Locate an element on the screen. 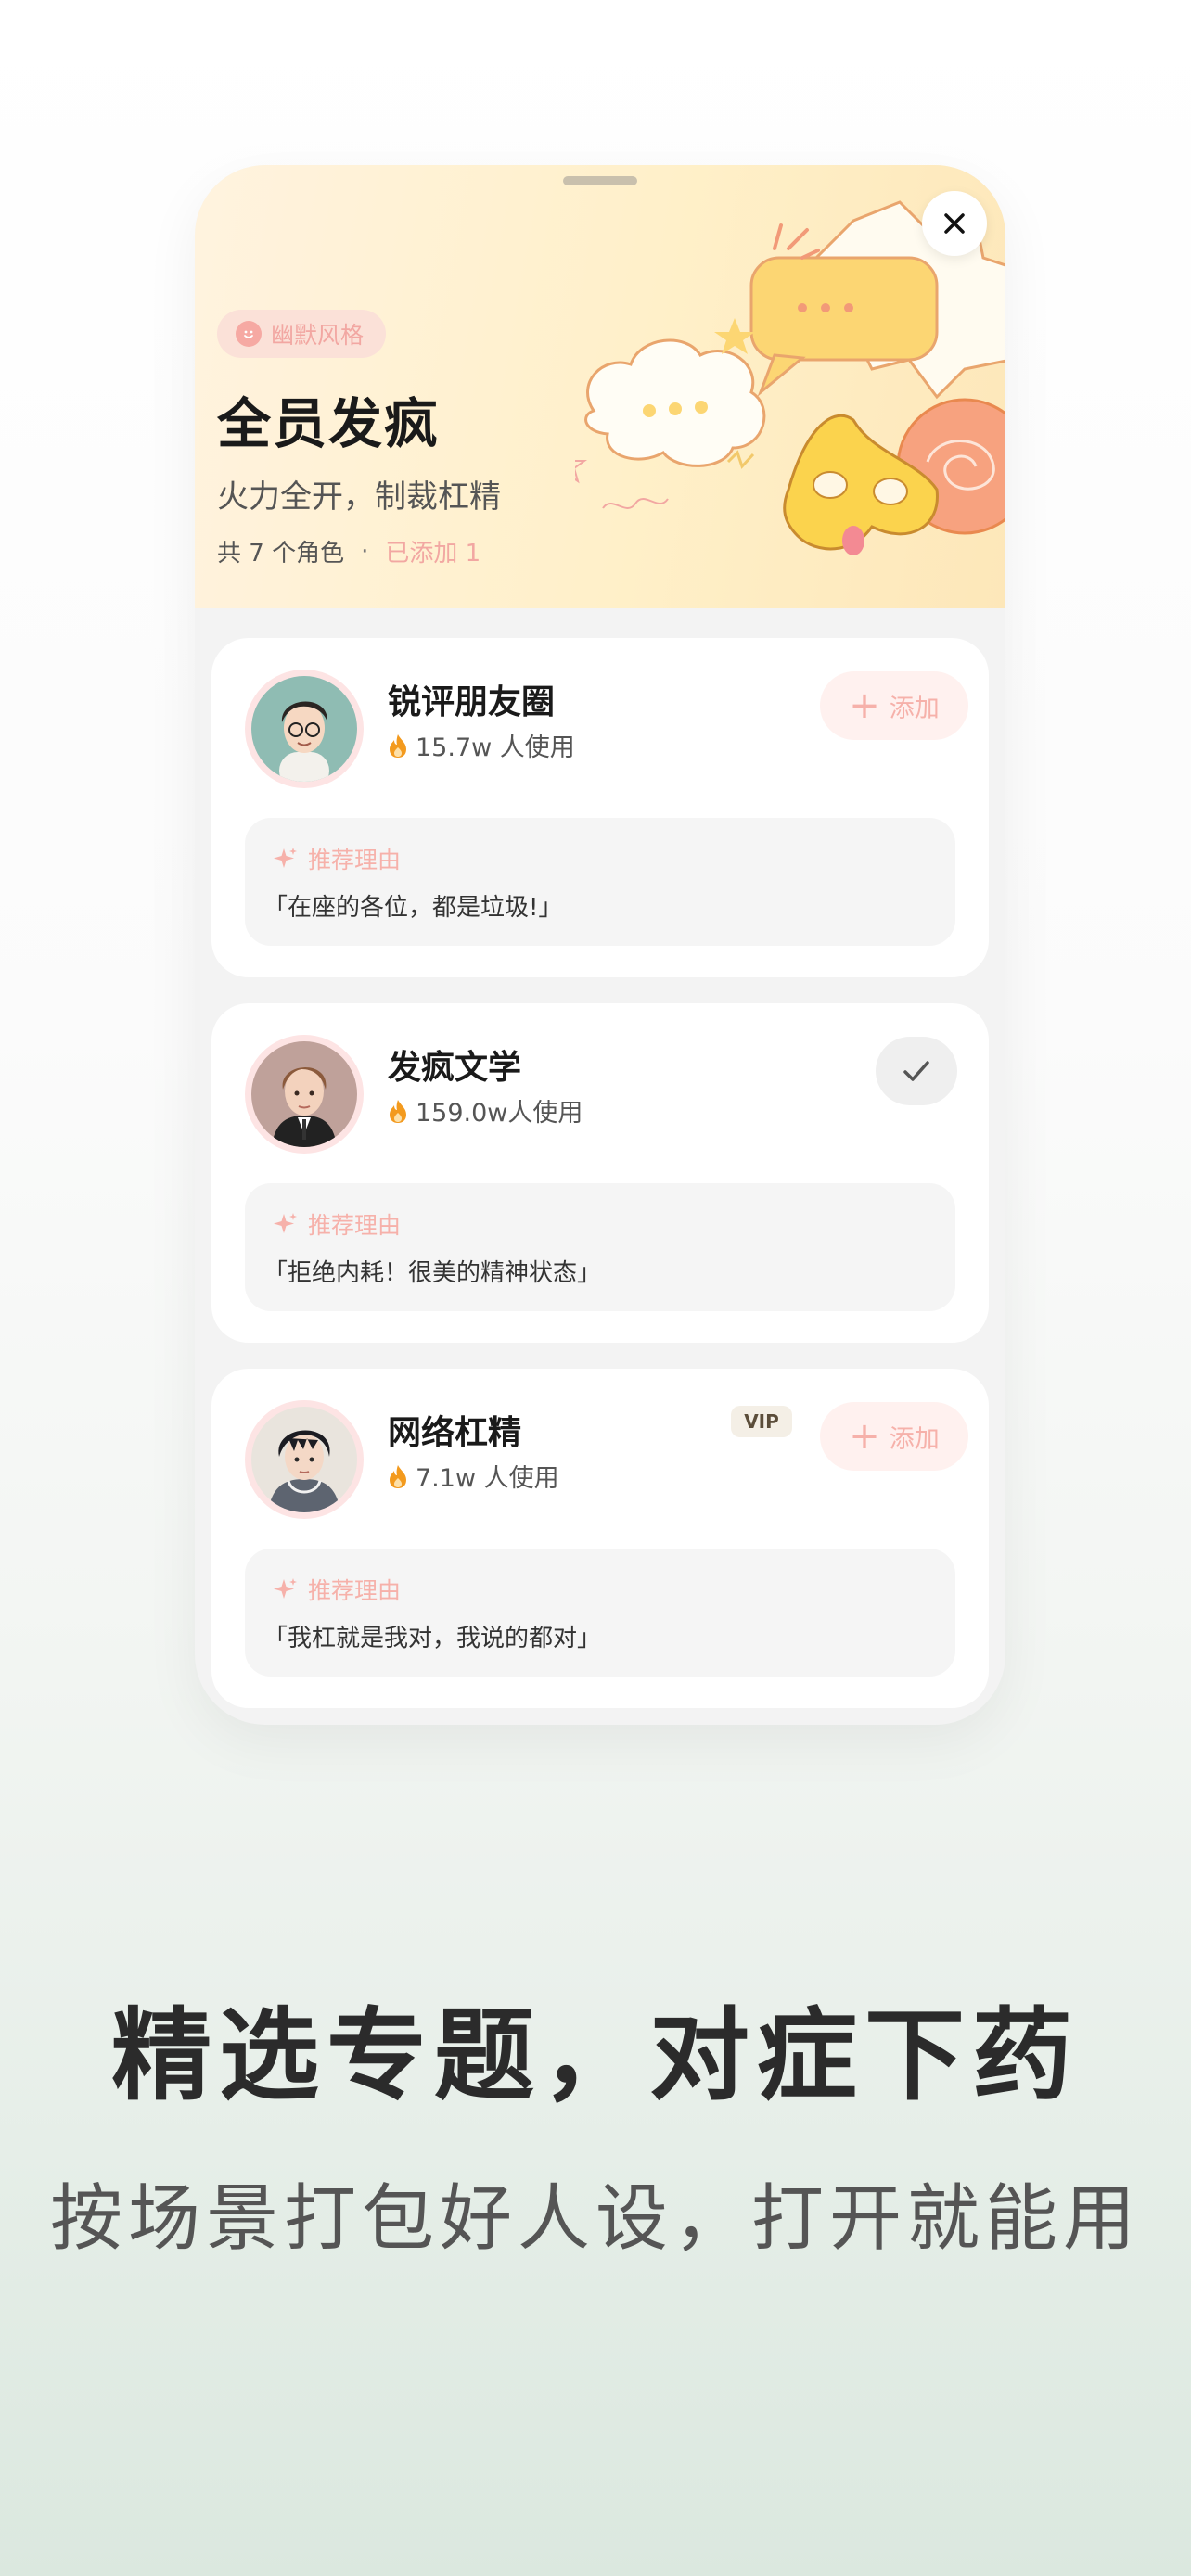  usage-count: 159.0w人使用 is located at coordinates (486, 1110).